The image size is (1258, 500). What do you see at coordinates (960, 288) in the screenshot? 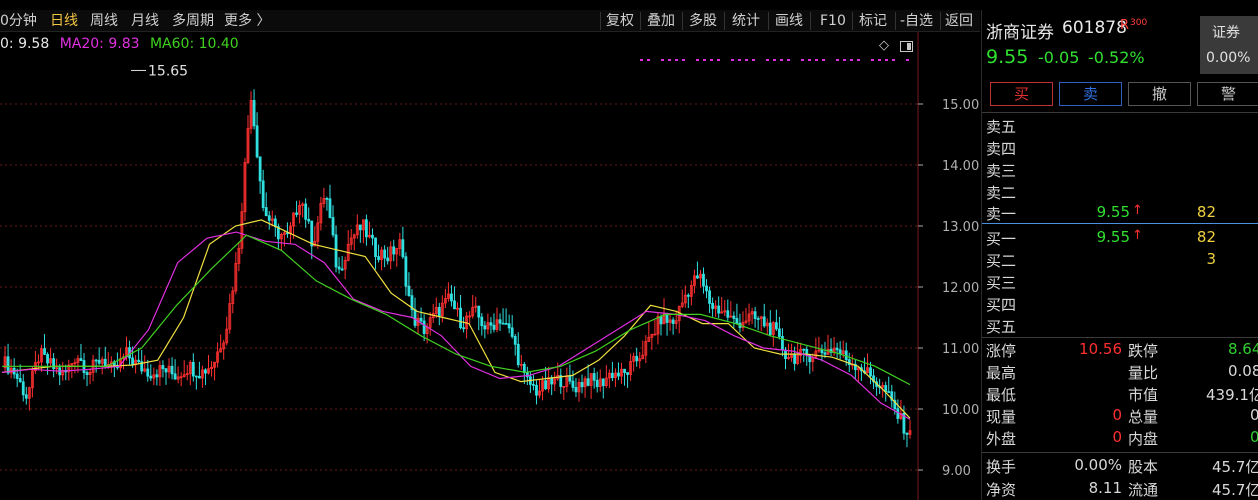
I see `y-tick-label: 12.00` at bounding box center [960, 288].